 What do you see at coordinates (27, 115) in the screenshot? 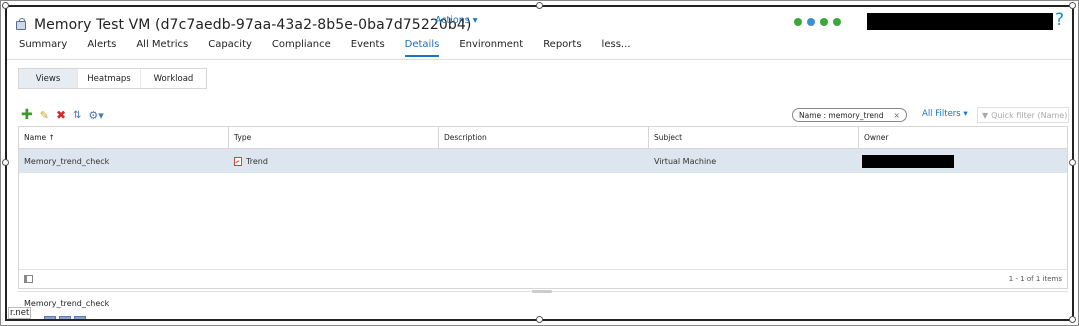
I see `add-icon: ✚` at bounding box center [27, 115].